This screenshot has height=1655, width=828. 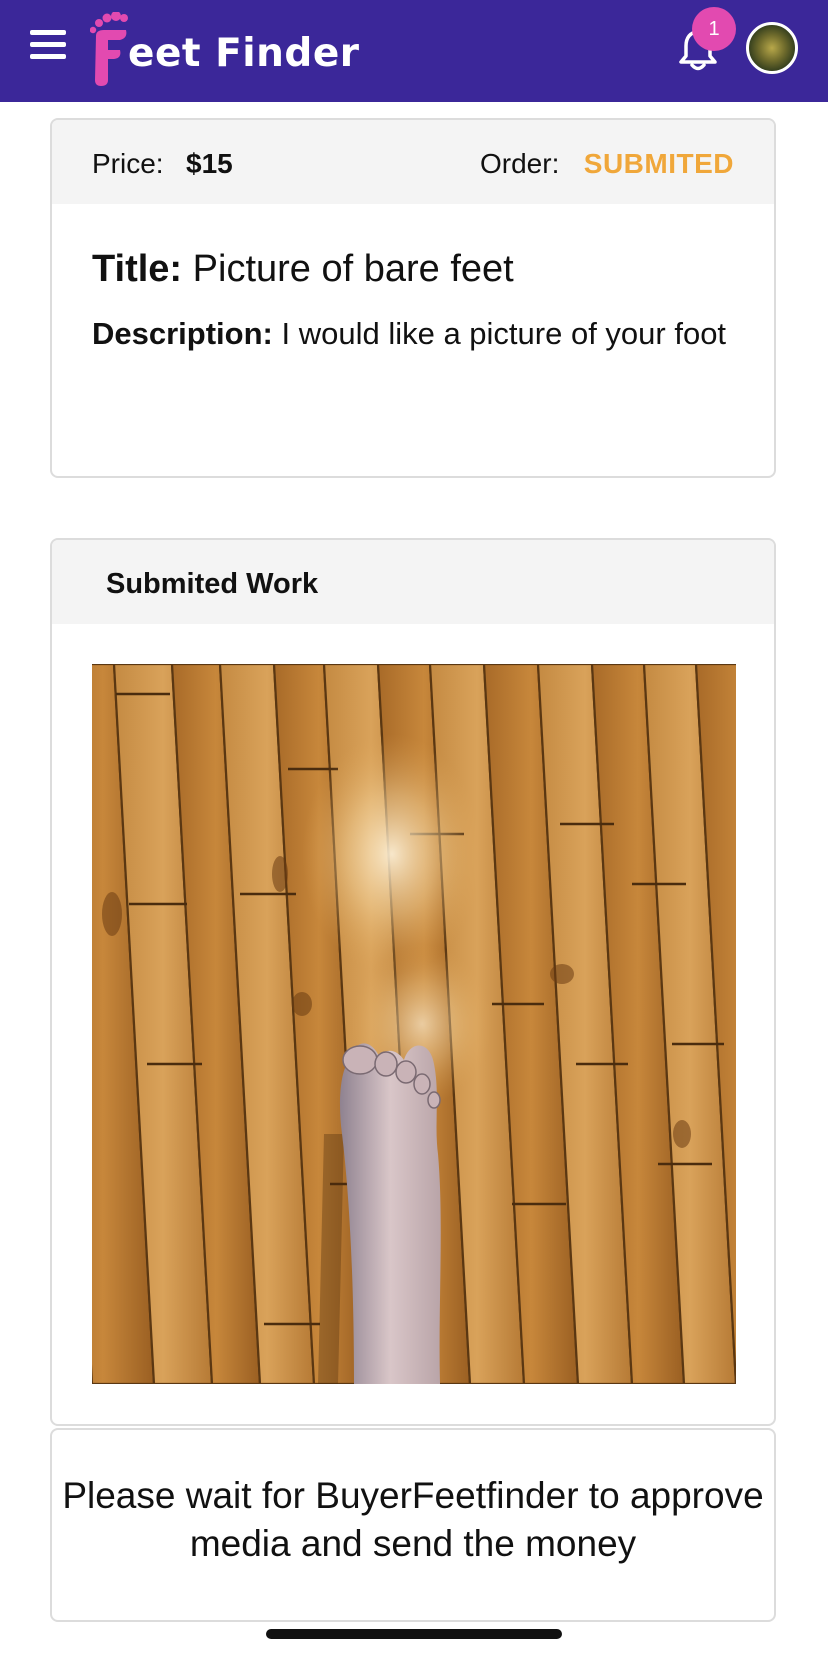 I want to click on order-summary-header: Price: $15 Order: SUBMITED, so click(x=413, y=162).